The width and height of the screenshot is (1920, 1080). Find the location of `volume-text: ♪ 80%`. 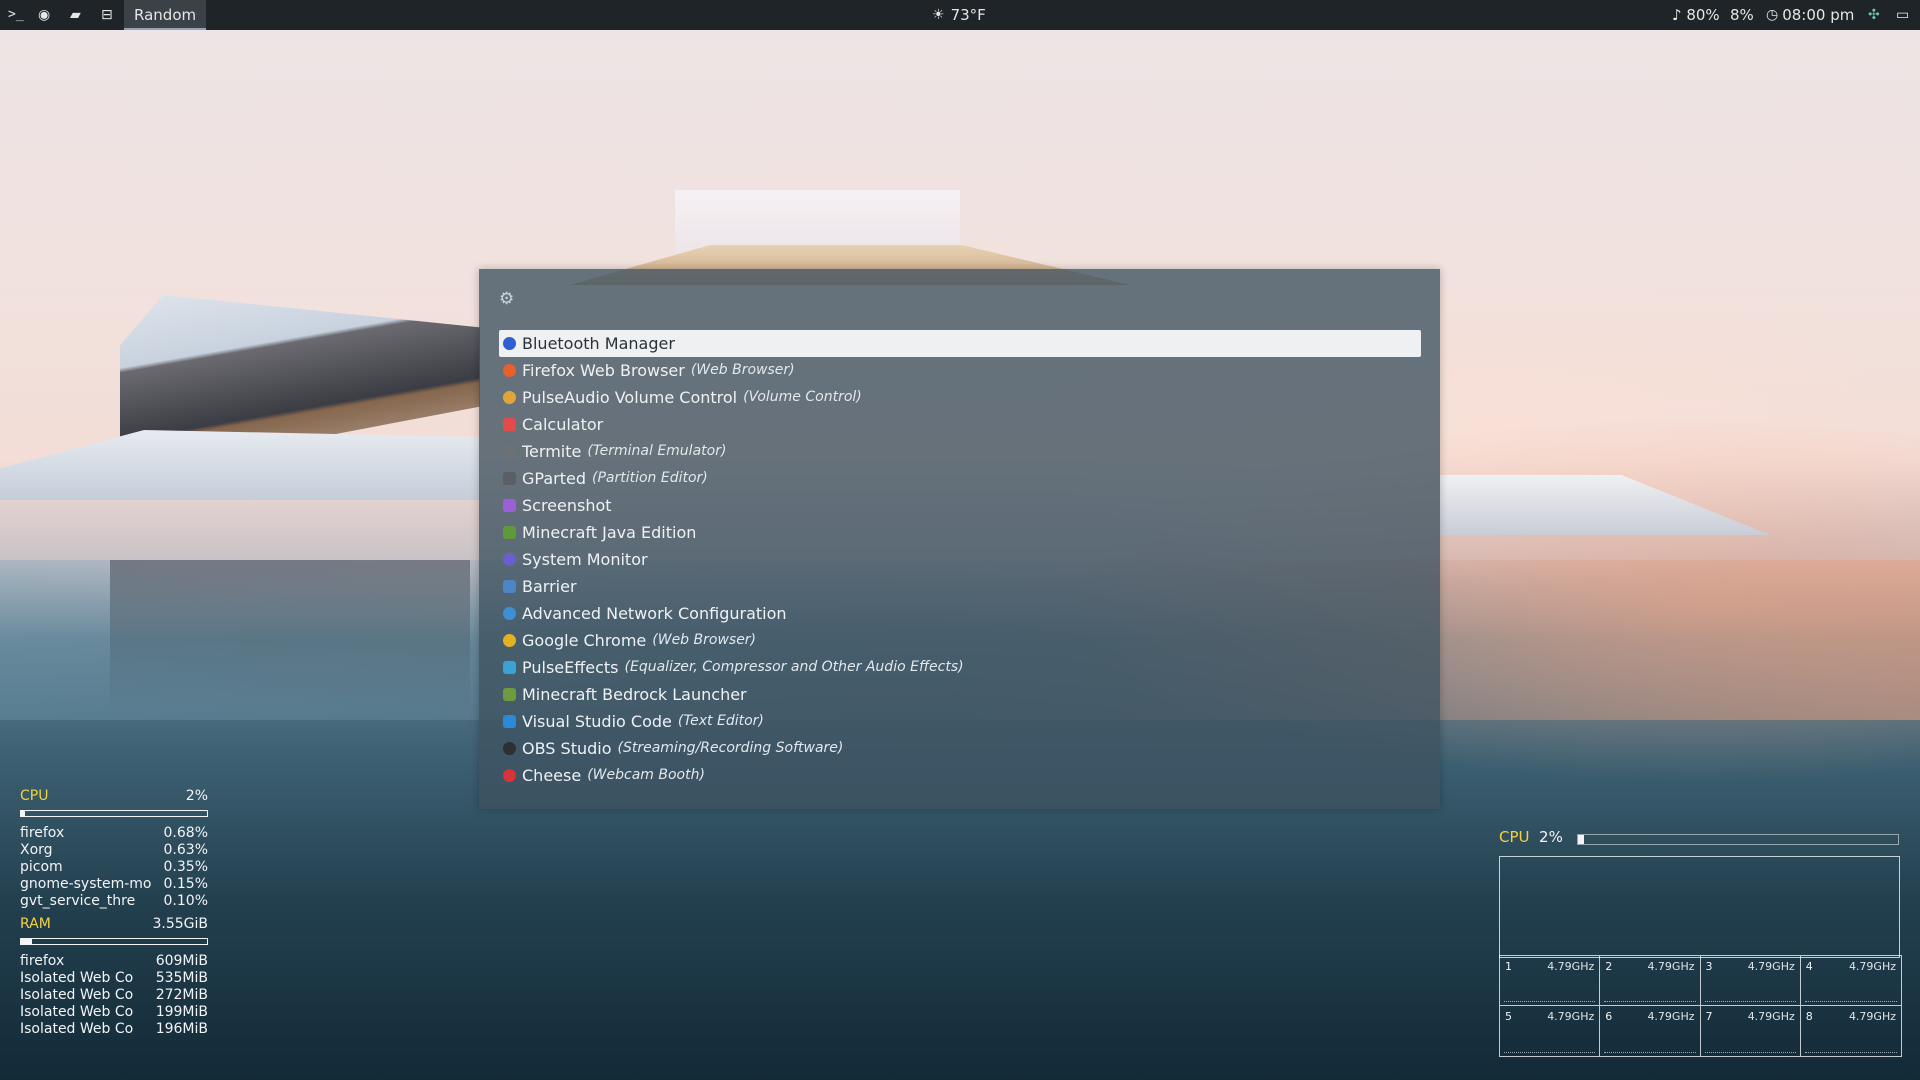

volume-text: ♪ 80% is located at coordinates (1696, 15).